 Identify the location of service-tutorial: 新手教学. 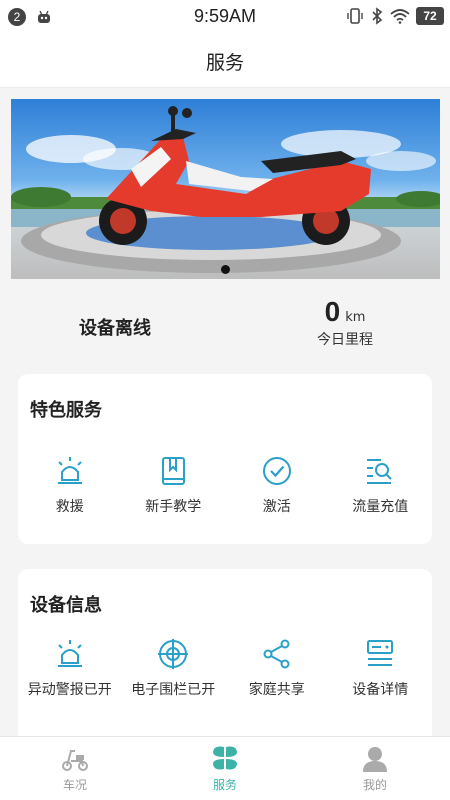
(174, 485).